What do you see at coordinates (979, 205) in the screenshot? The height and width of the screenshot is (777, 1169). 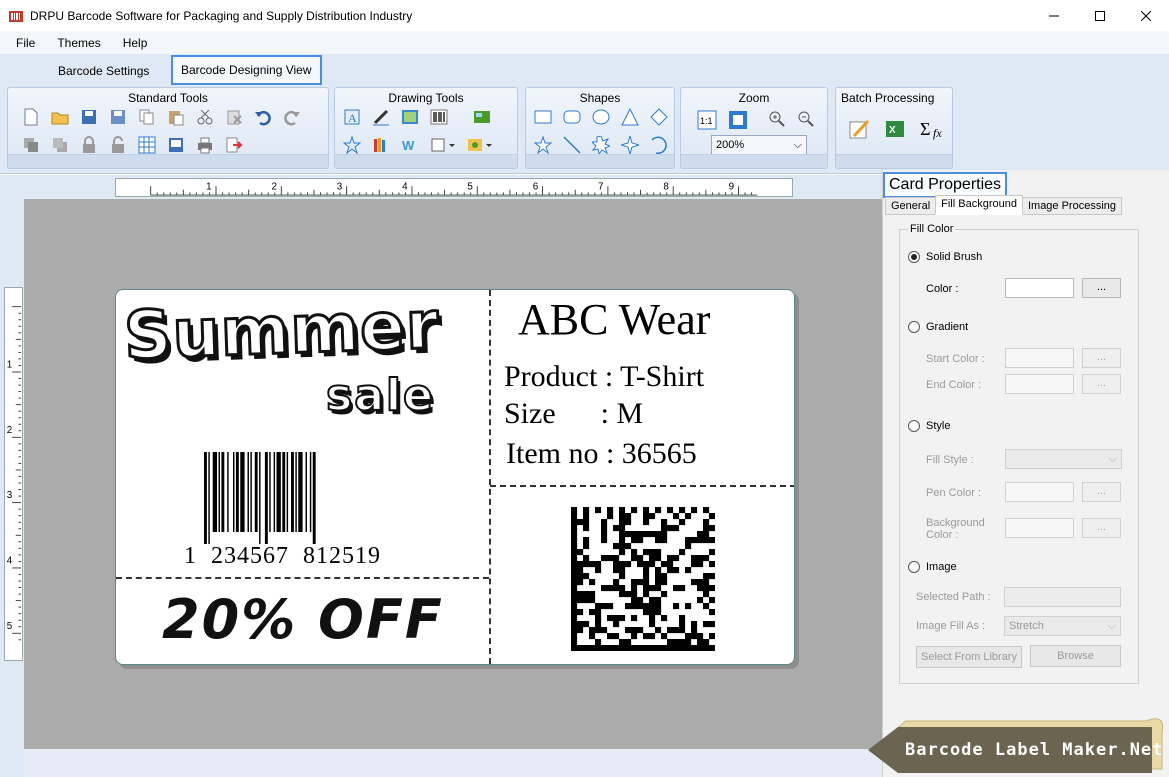 I see `tab-fill-background: Fill Background` at bounding box center [979, 205].